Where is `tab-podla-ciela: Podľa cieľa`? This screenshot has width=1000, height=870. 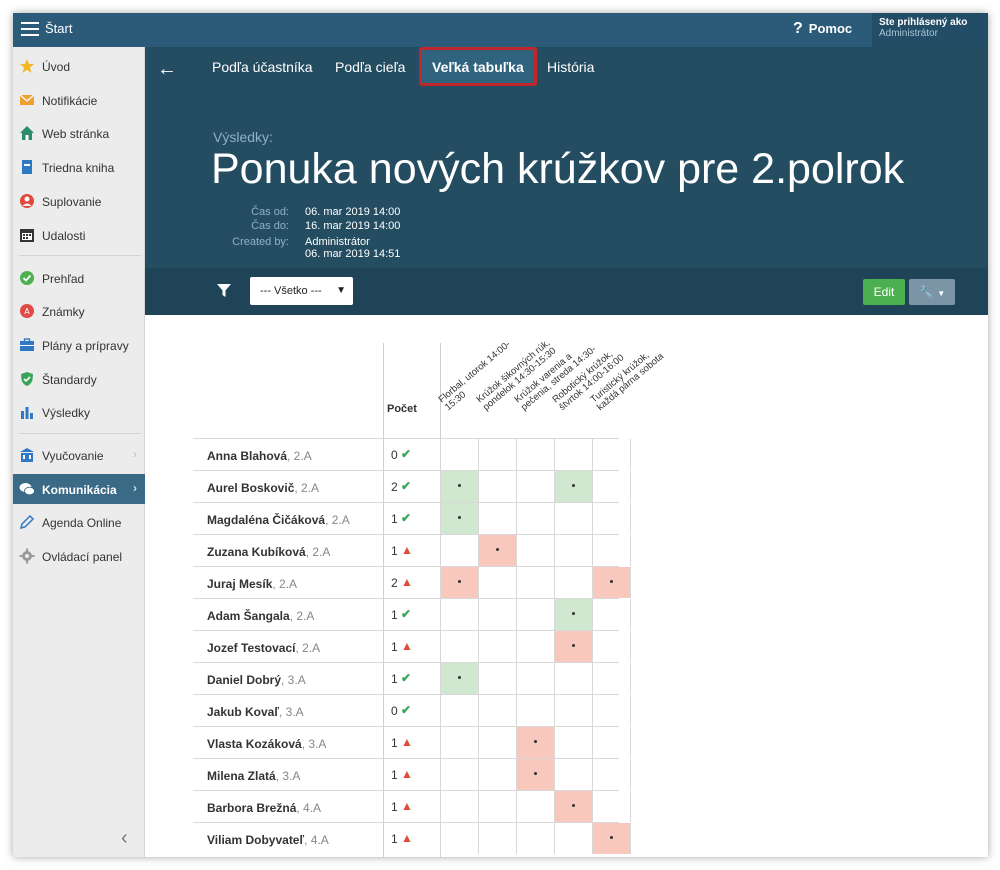 tab-podla-ciela: Podľa cieľa is located at coordinates (370, 67).